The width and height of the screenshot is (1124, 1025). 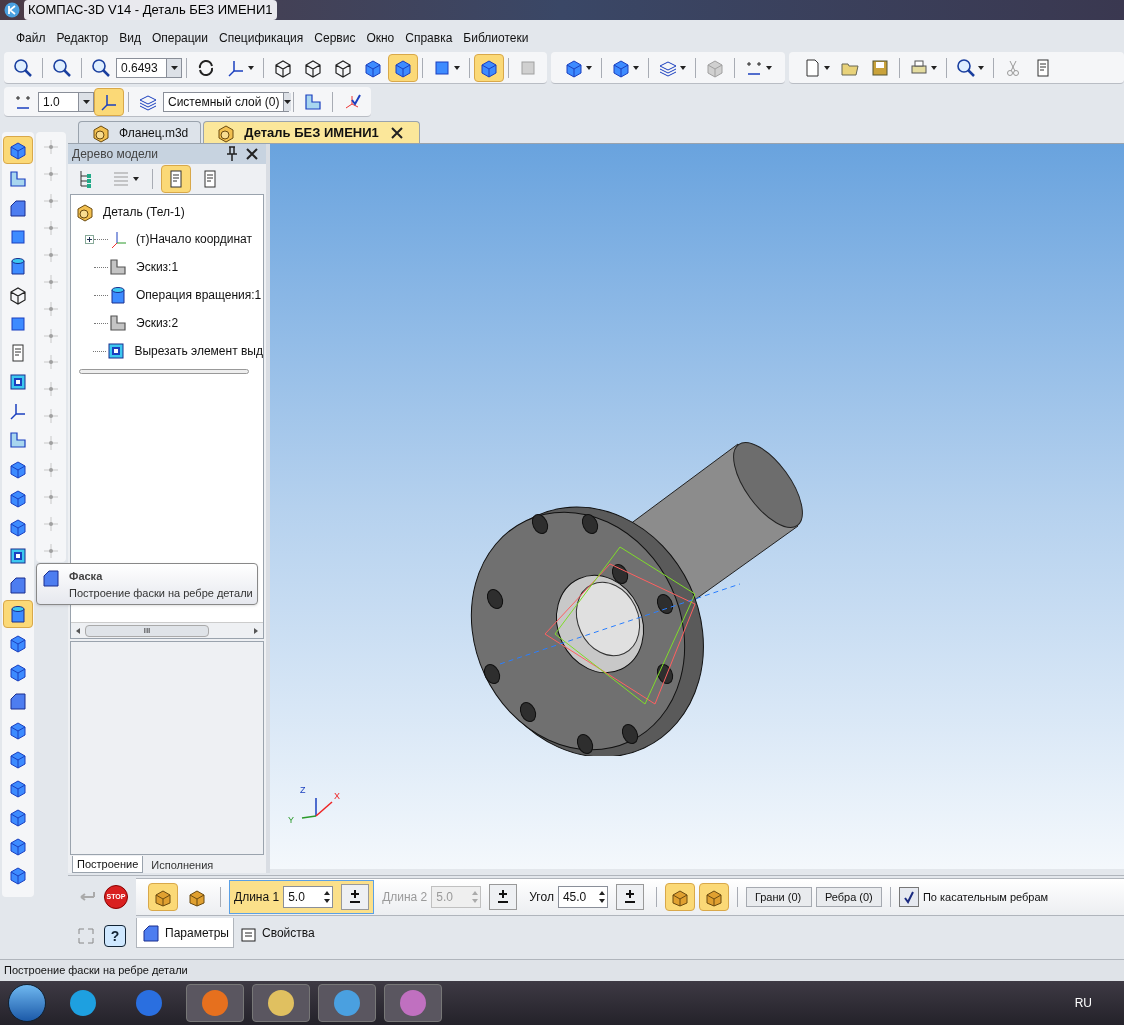 What do you see at coordinates (429, 38) in the screenshot?
I see `menu-item: Справка` at bounding box center [429, 38].